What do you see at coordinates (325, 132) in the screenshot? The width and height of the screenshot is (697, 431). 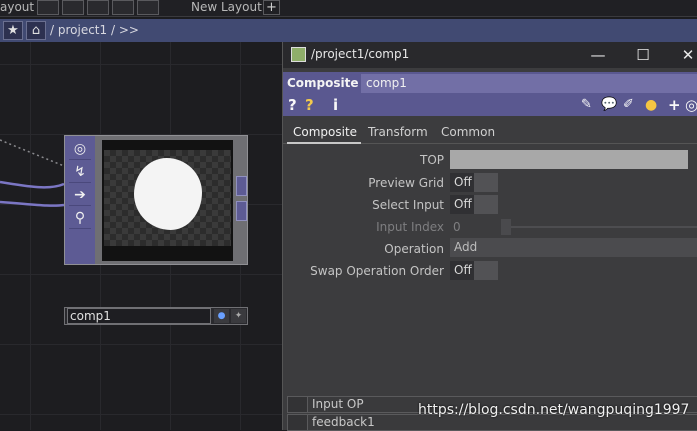 I see `tab-composite: Composite` at bounding box center [325, 132].